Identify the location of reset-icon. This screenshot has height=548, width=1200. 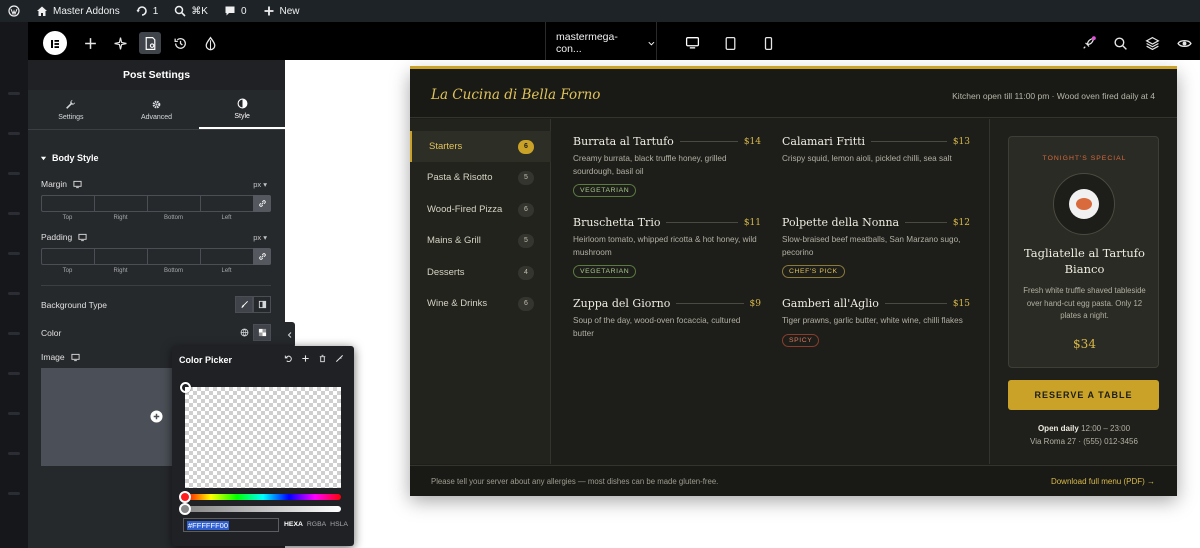
(288, 358).